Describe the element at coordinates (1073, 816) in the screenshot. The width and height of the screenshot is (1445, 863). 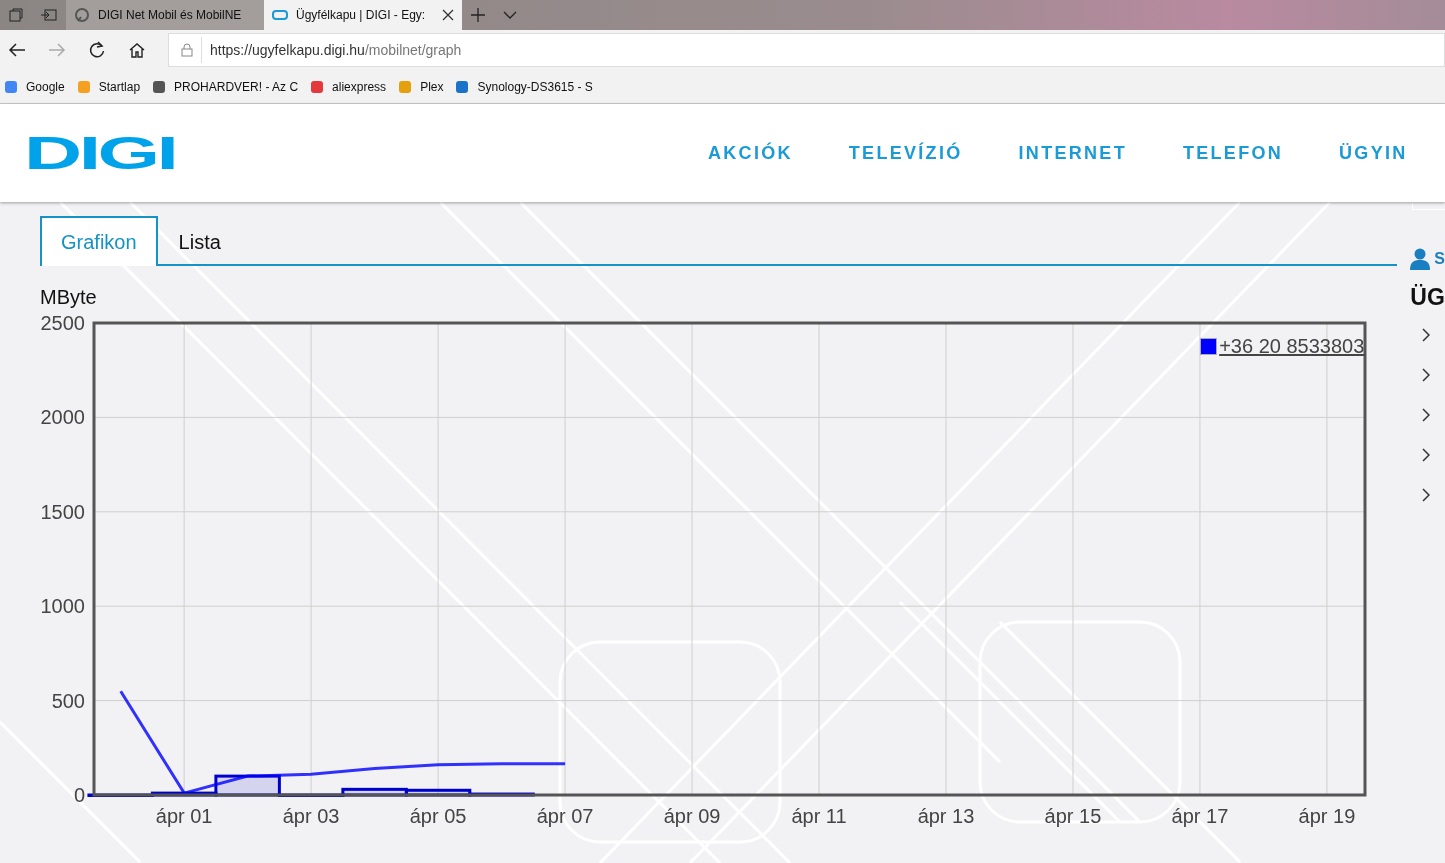
I see `x-tick-label: ápr 15` at that location.